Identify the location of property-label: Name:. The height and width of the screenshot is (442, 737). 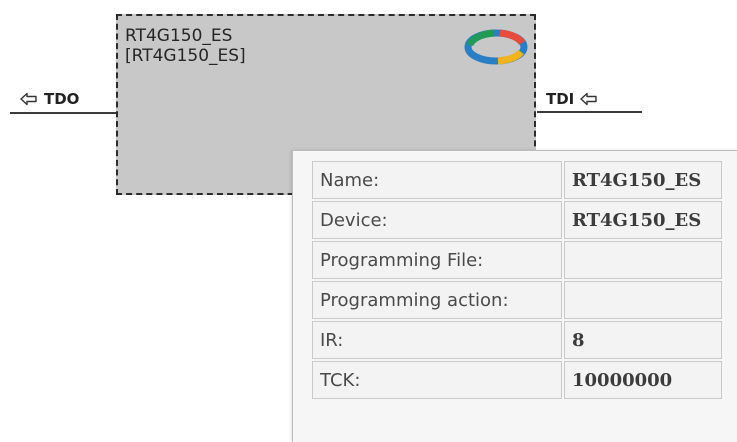
(437, 180).